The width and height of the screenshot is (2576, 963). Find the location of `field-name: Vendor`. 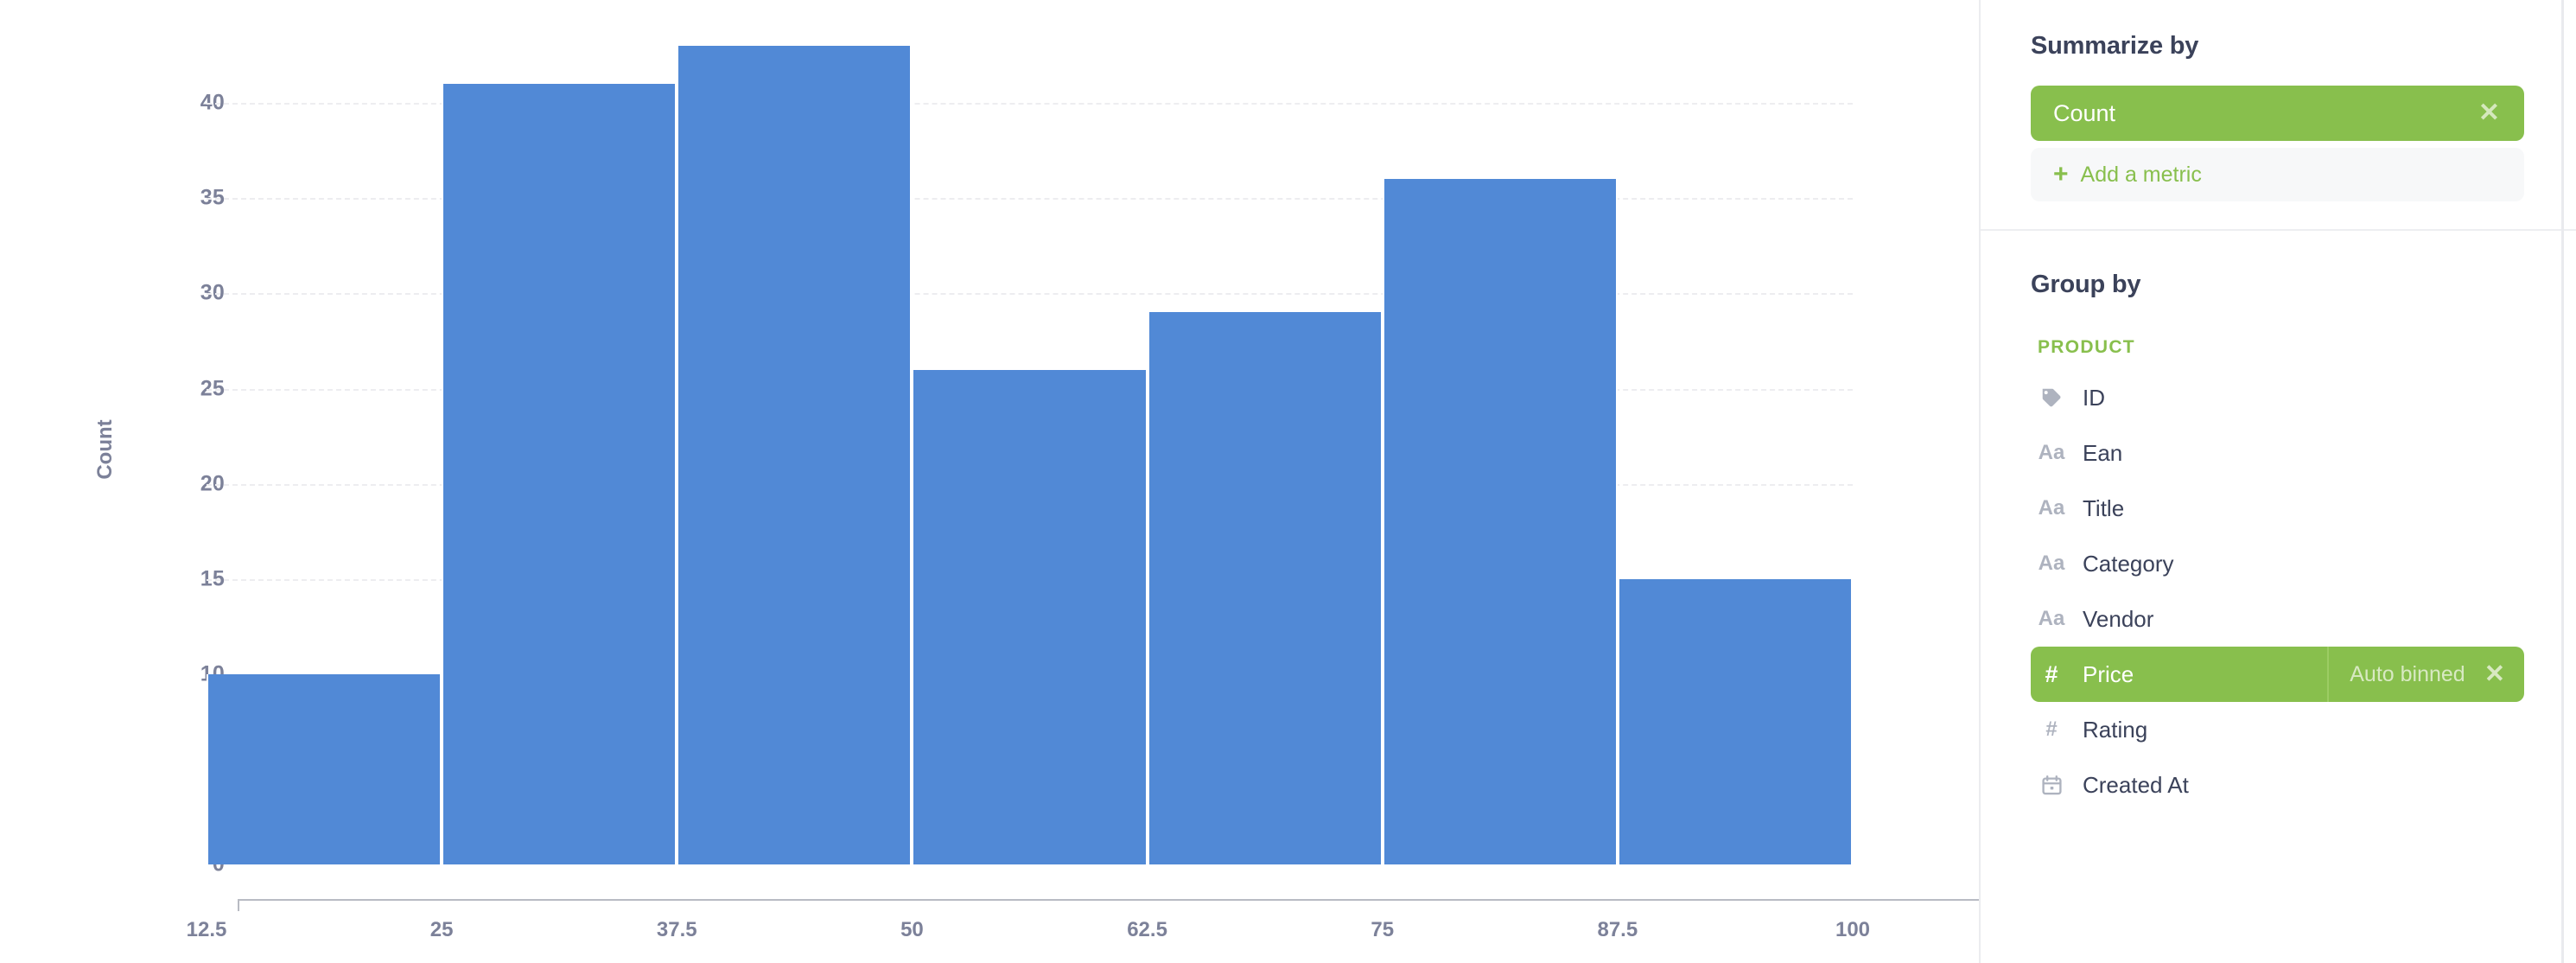

field-name: Vendor is located at coordinates (2119, 618).